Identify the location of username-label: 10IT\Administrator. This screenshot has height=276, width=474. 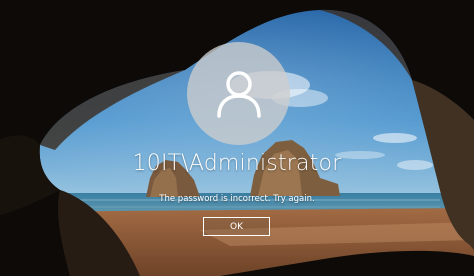
(237, 163).